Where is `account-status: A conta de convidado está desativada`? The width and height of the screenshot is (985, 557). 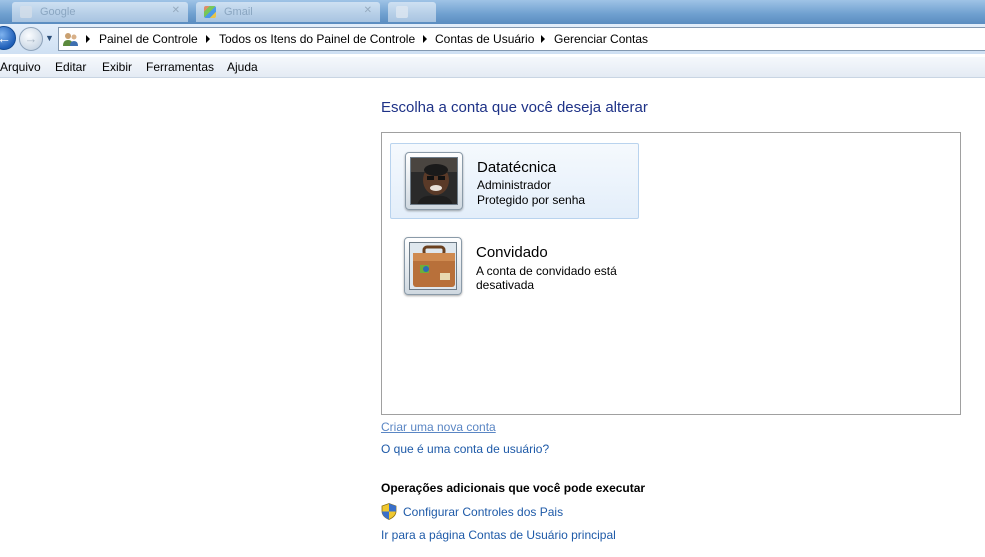
account-status: A conta de convidado está desativada is located at coordinates (546, 278).